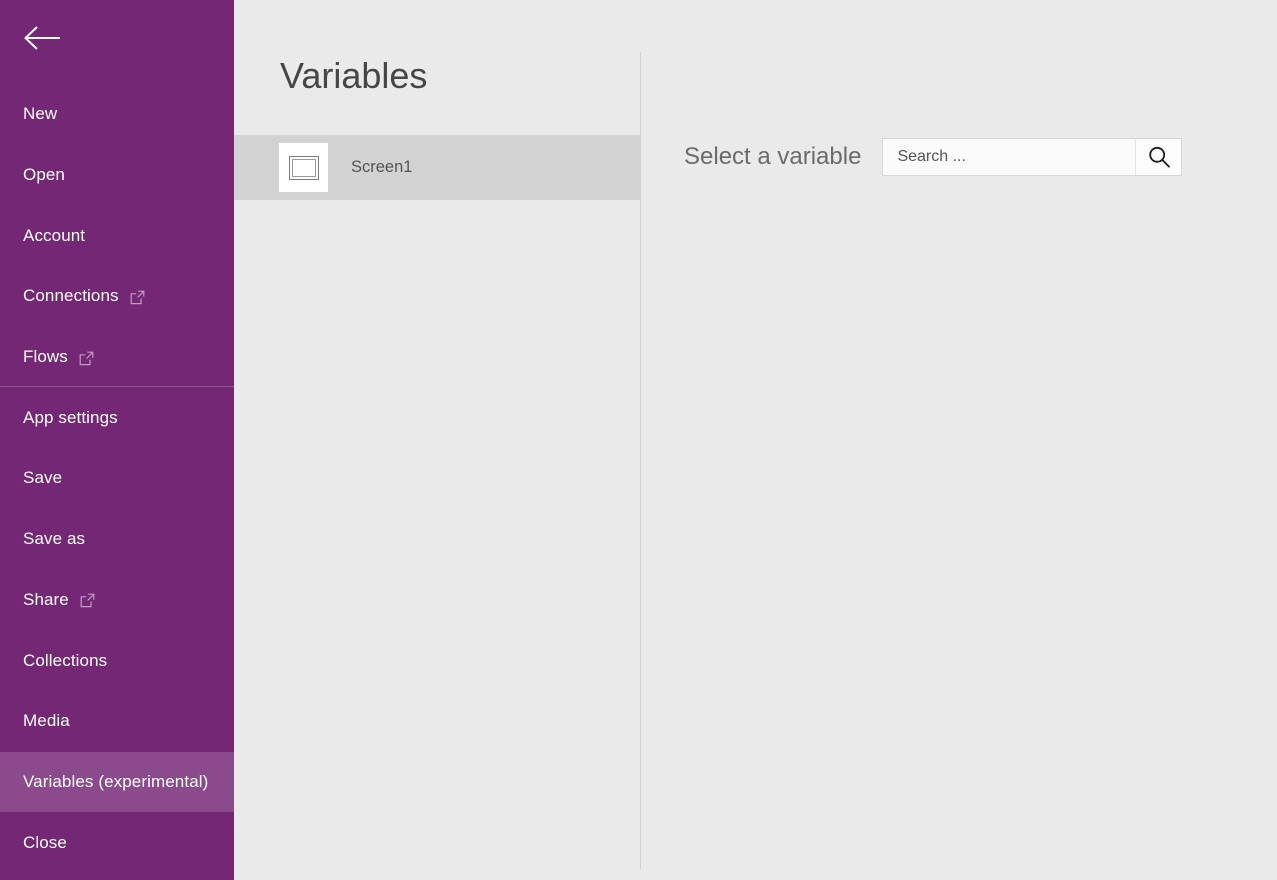 The width and height of the screenshot is (1277, 880). I want to click on sidebar-item-share: Share, so click(117, 600).